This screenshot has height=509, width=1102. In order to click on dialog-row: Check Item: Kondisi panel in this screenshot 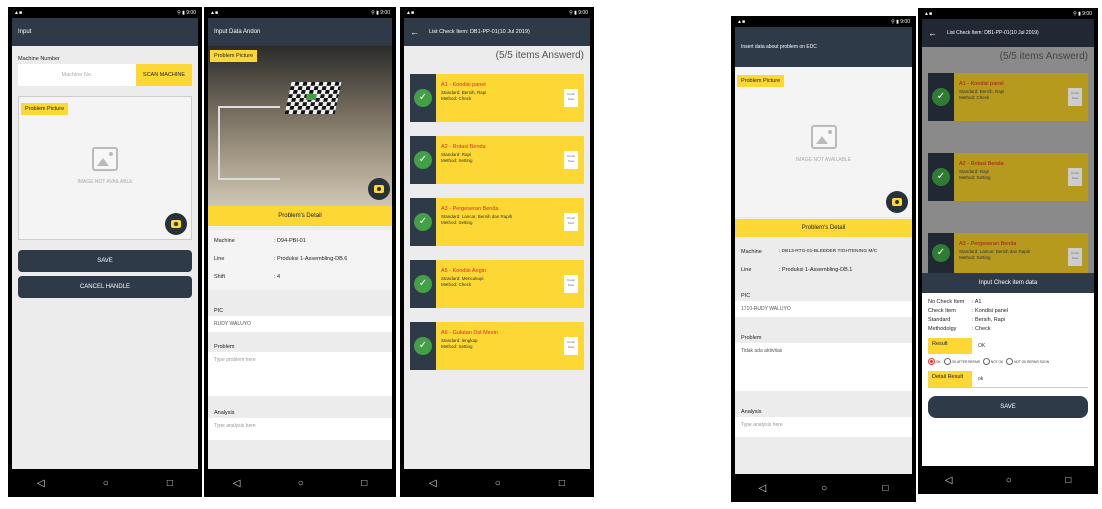, I will do `click(968, 311)`.